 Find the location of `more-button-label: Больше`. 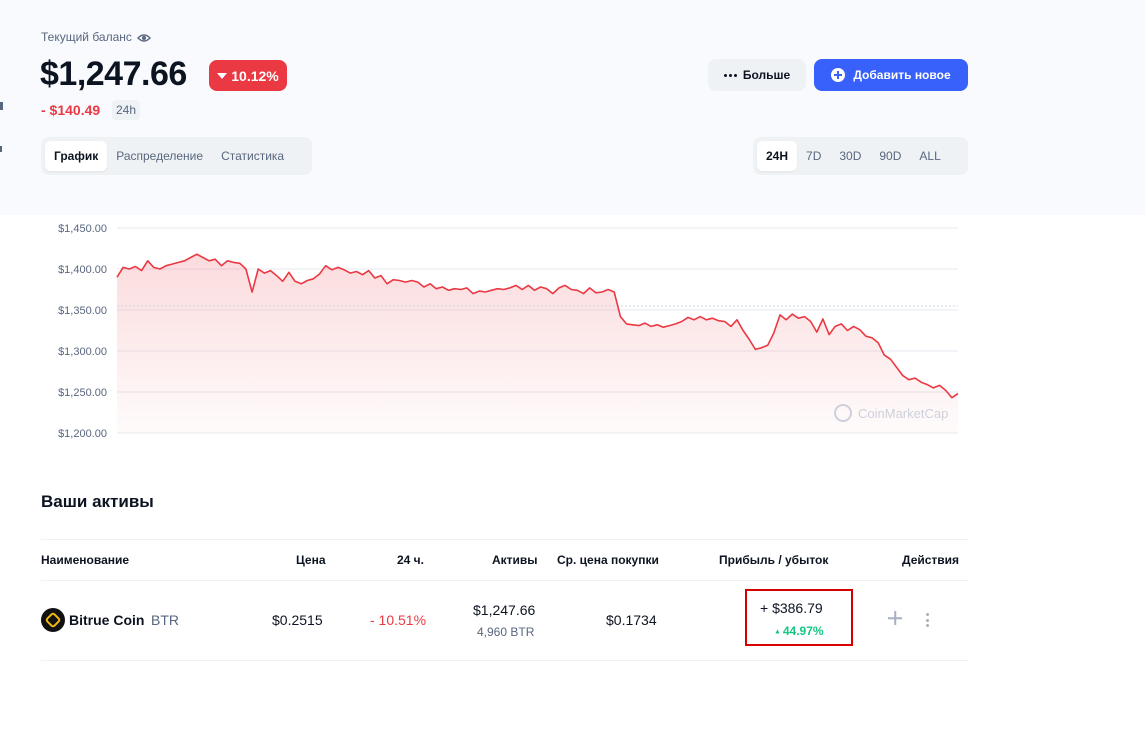

more-button-label: Больше is located at coordinates (766, 75).